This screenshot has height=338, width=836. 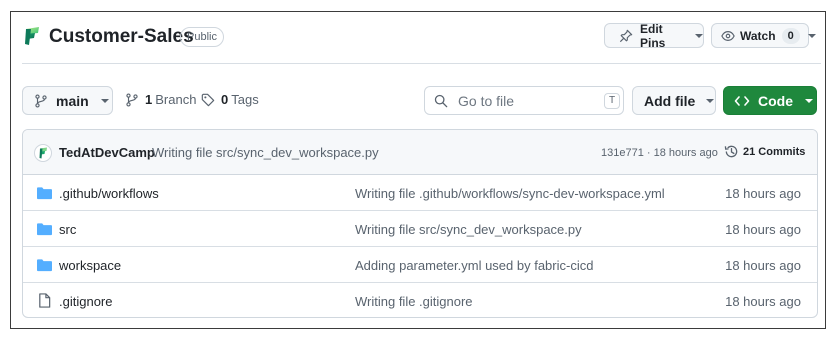 What do you see at coordinates (208, 99) in the screenshot?
I see `tag-icon` at bounding box center [208, 99].